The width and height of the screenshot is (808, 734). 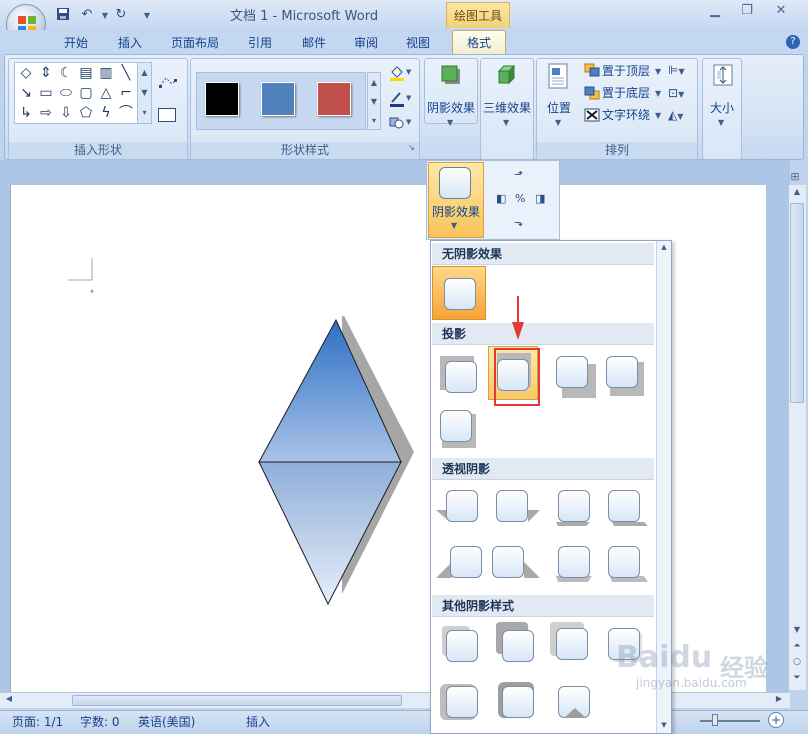 What do you see at coordinates (168, 82) in the screenshot?
I see `edit-shape-icon` at bounding box center [168, 82].